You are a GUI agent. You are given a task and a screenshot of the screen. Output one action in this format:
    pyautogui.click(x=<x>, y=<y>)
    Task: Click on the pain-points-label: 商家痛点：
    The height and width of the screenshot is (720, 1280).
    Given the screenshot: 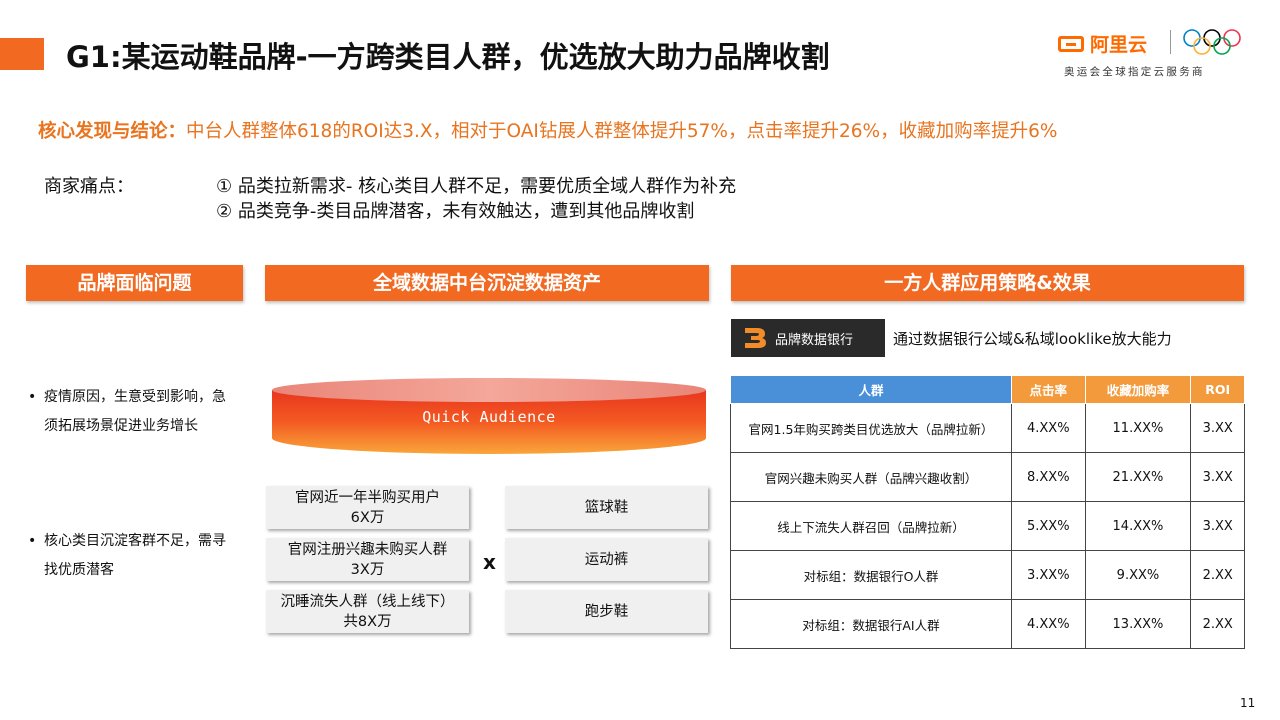 What is the action you would take?
    pyautogui.click(x=89, y=186)
    